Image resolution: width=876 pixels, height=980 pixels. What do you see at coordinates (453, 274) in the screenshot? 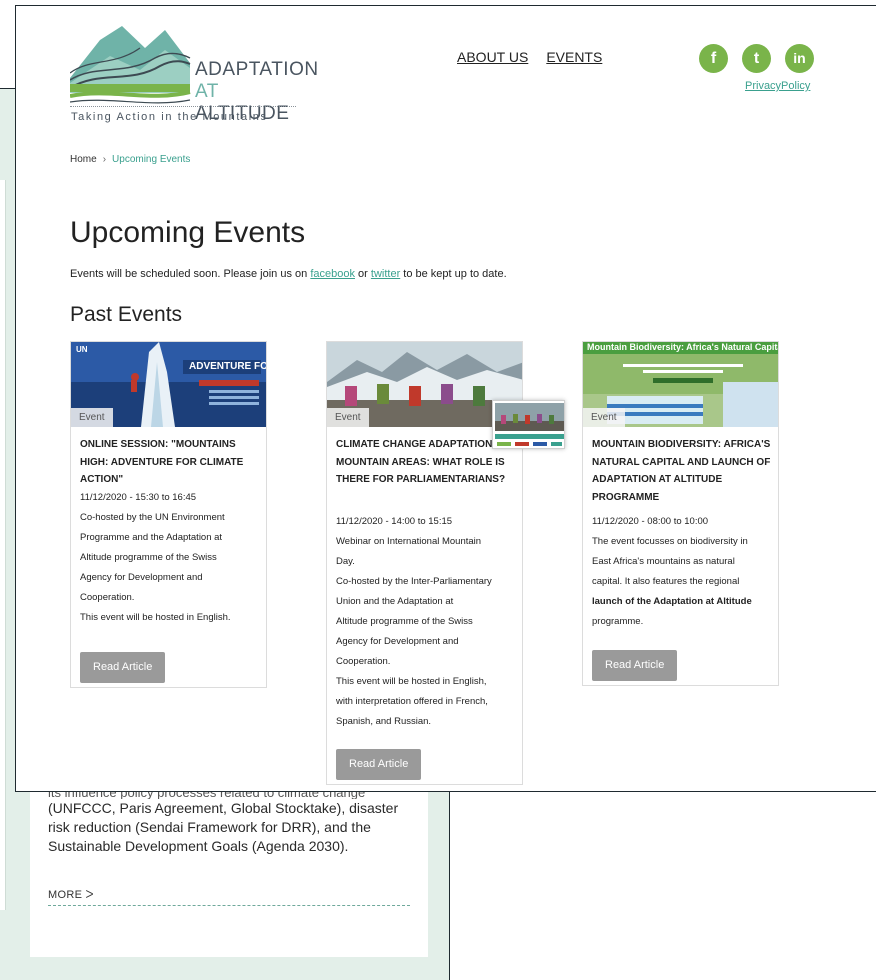
I see `intro-after: to be kept up to date.` at bounding box center [453, 274].